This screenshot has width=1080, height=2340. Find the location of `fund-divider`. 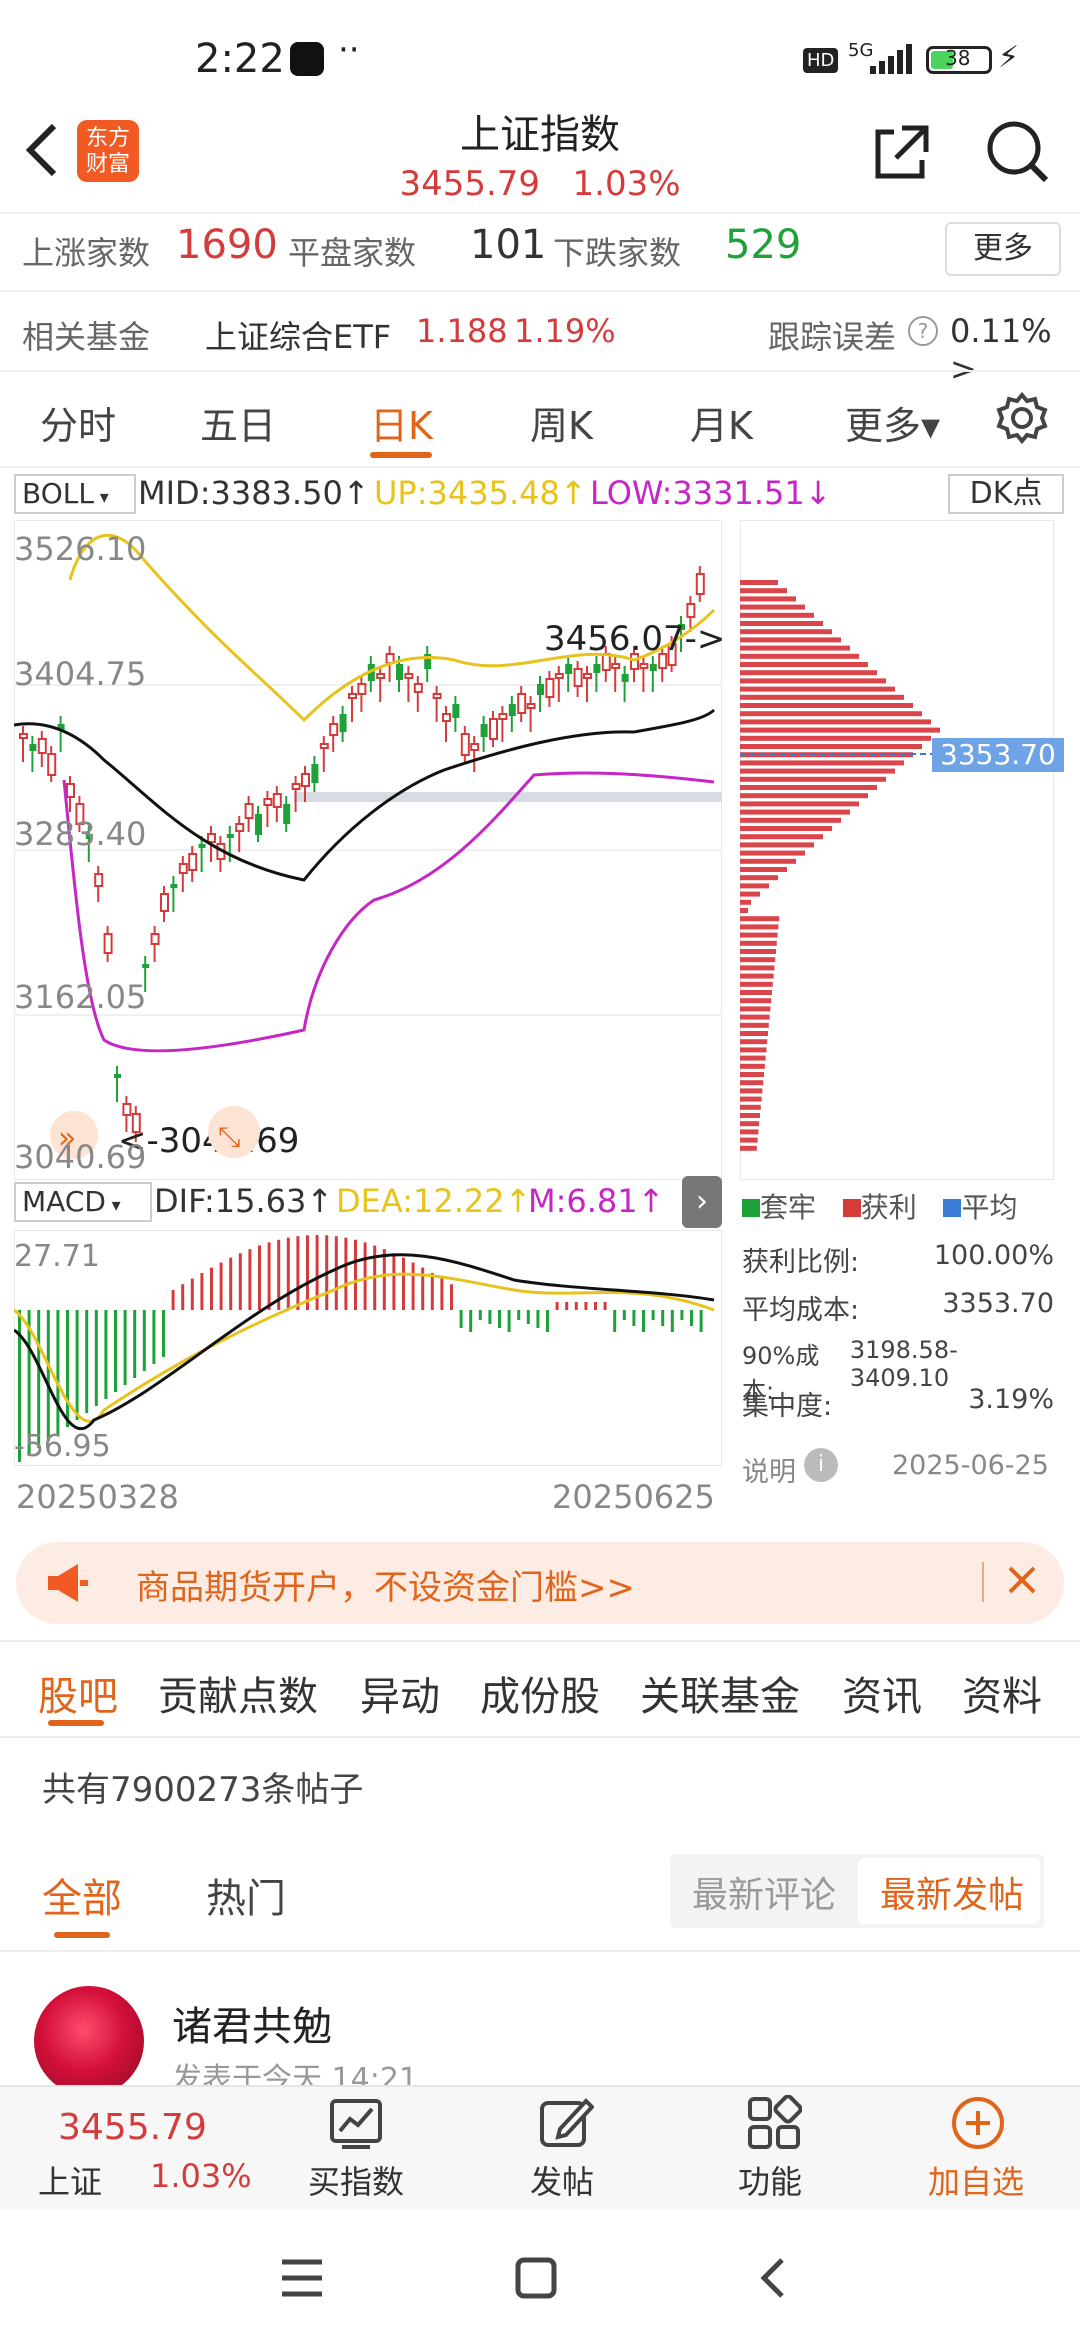

fund-divider is located at coordinates (540, 371).